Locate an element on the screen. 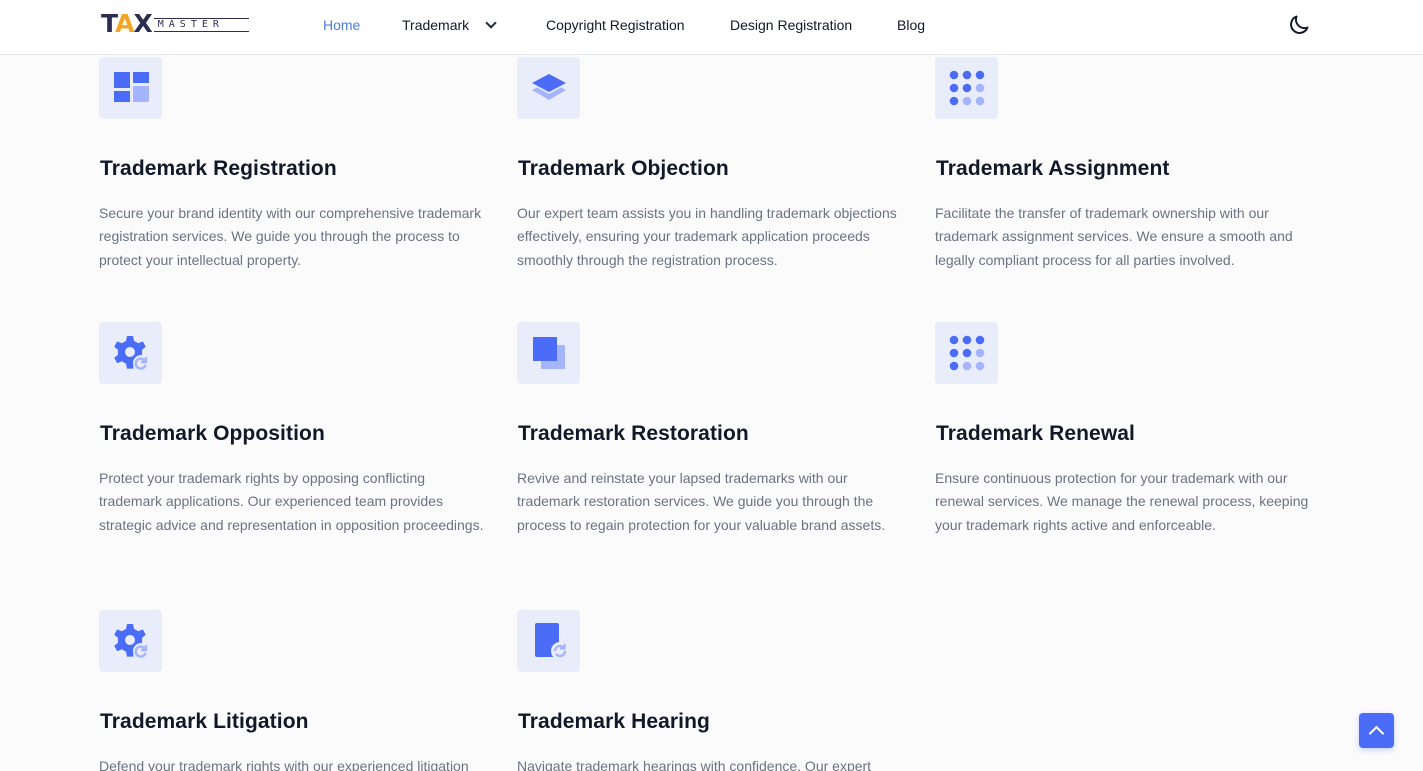 The width and height of the screenshot is (1423, 771). nav-home: Home is located at coordinates (341, 25).